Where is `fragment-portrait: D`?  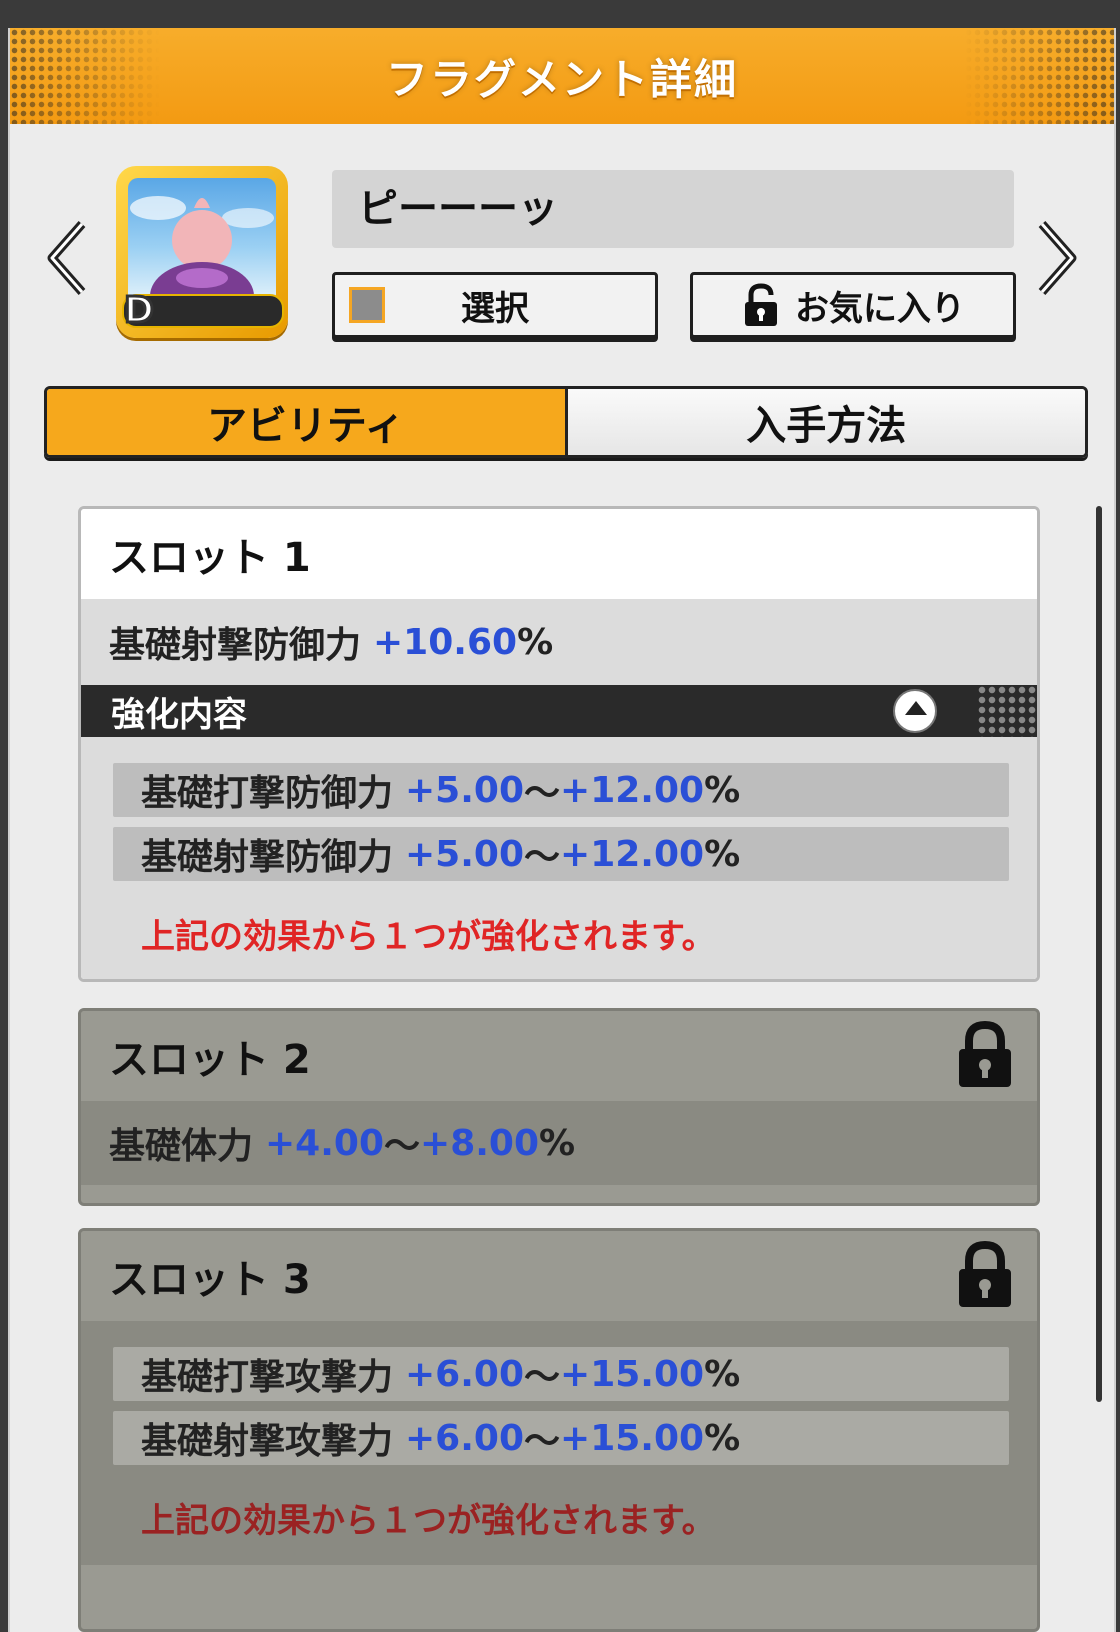 fragment-portrait: D is located at coordinates (202, 252).